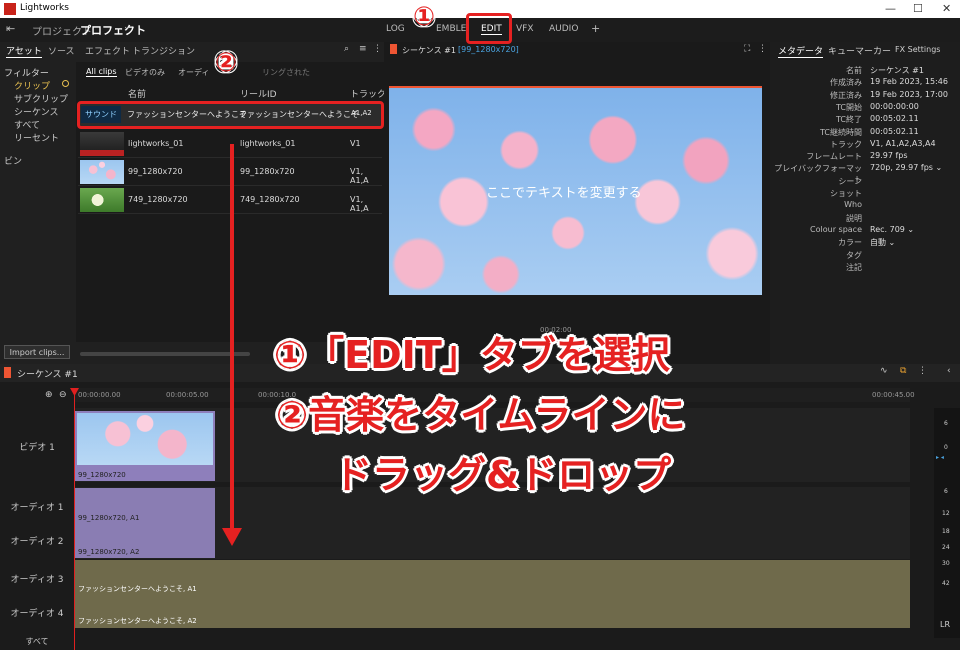  What do you see at coordinates (909, 81) in the screenshot?
I see `metadata-value: 19 Feb 2023, 15:46` at bounding box center [909, 81].